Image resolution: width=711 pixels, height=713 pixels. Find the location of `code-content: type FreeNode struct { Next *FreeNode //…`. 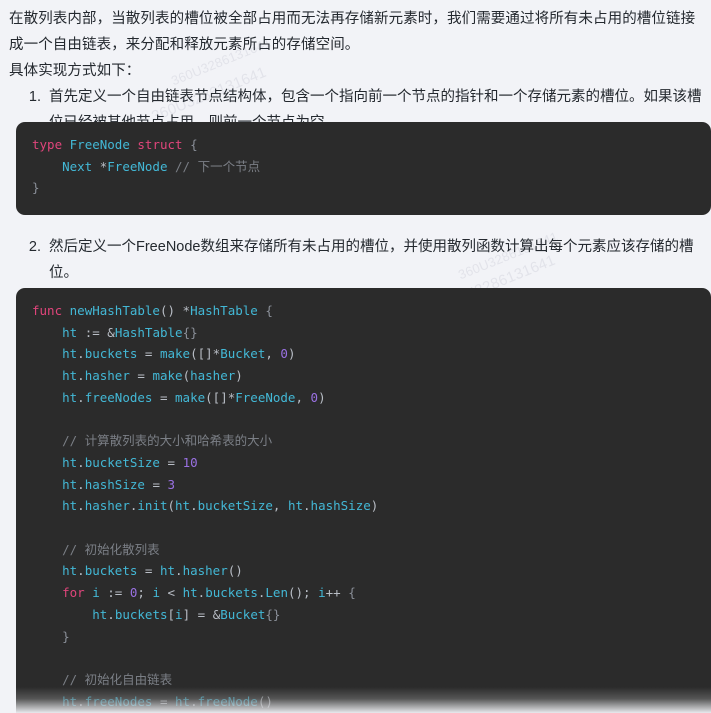

code-content: type FreeNode struct { Next *FreeNode //… is located at coordinates (146, 166).